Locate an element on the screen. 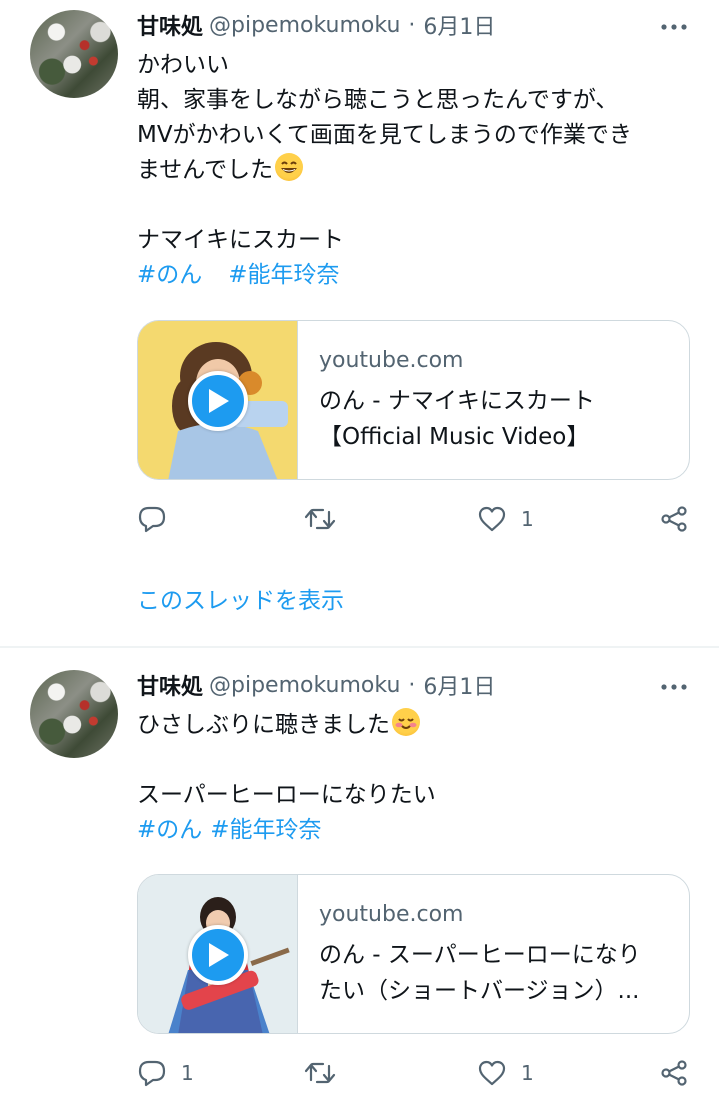 The image size is (719, 1101). text-line: かわいい is located at coordinates (183, 65).